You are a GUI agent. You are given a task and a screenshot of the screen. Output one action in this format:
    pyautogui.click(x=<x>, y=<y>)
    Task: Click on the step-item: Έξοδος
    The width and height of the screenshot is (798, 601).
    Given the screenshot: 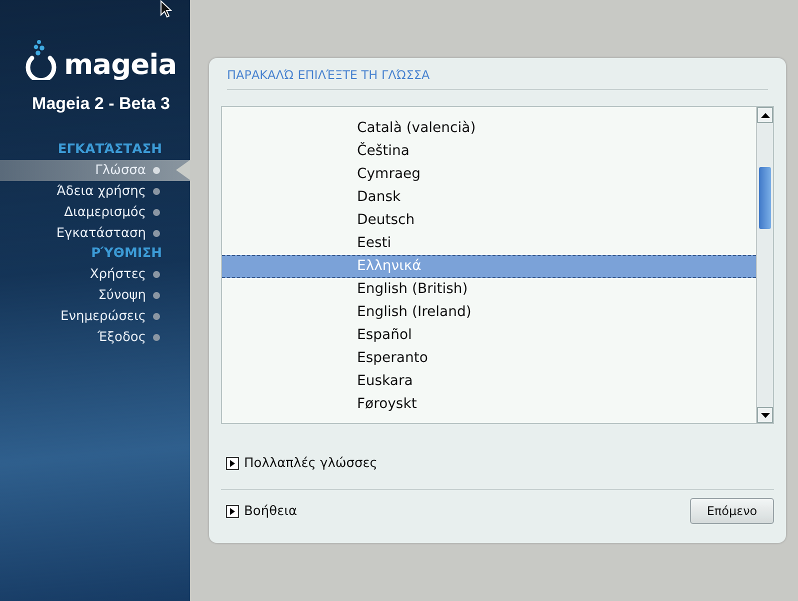 What is the action you would take?
    pyautogui.click(x=95, y=337)
    